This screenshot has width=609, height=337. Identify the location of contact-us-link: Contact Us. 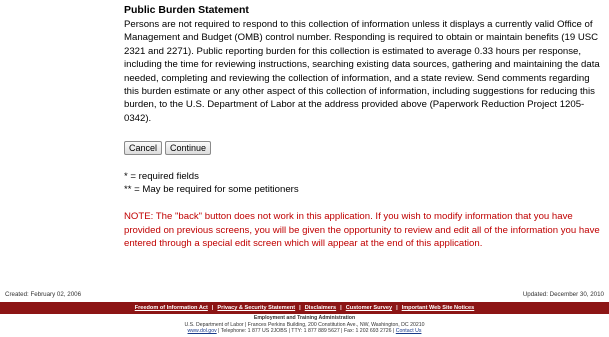
(409, 331).